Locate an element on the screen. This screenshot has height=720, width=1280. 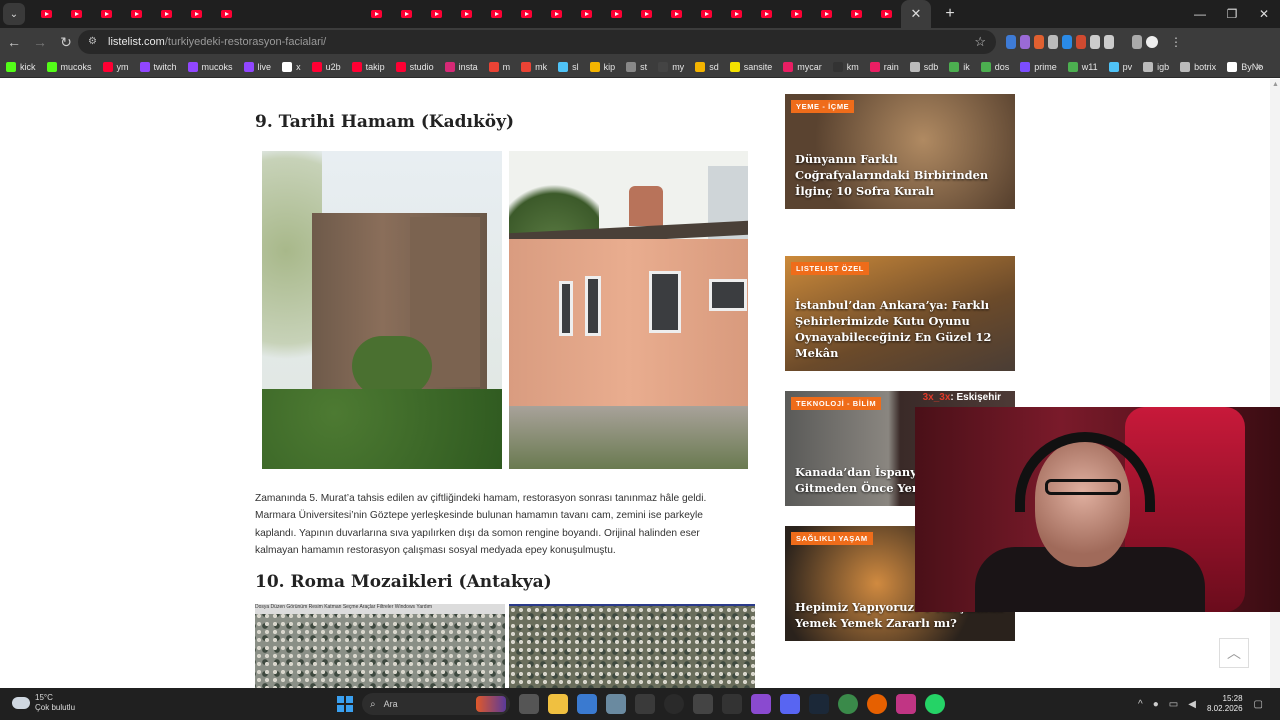
firefox-icon is located at coordinates (876, 704).